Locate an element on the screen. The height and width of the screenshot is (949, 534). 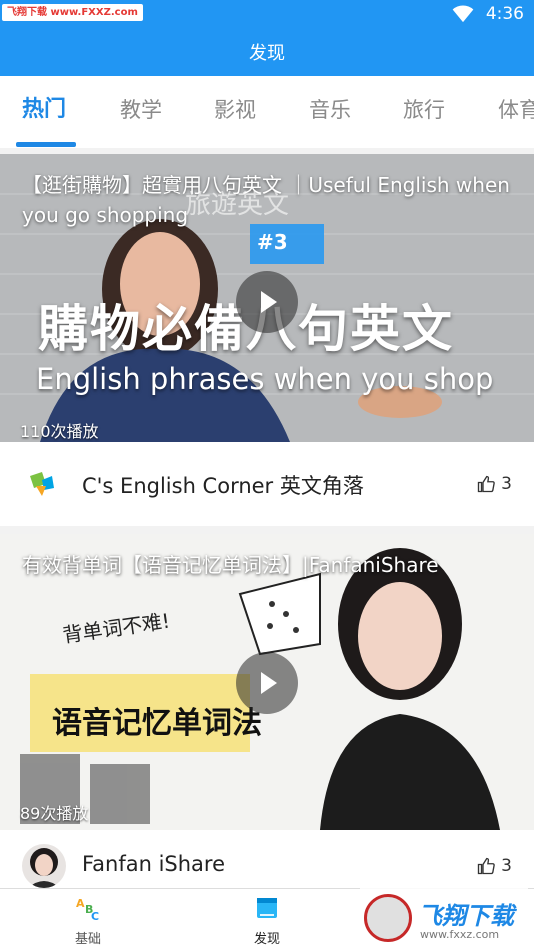
view-count: 110次播放 is located at coordinates (59, 431).